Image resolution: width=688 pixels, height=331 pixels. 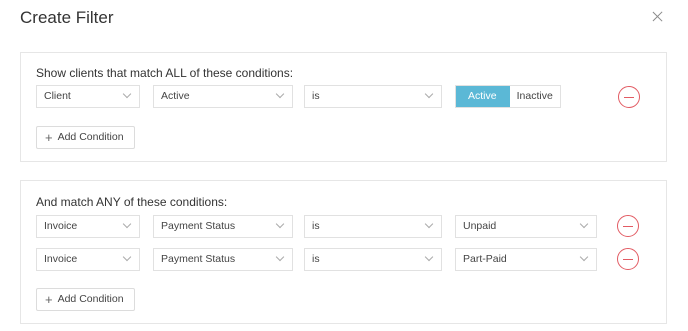 What do you see at coordinates (658, 17) in the screenshot?
I see `close-icon` at bounding box center [658, 17].